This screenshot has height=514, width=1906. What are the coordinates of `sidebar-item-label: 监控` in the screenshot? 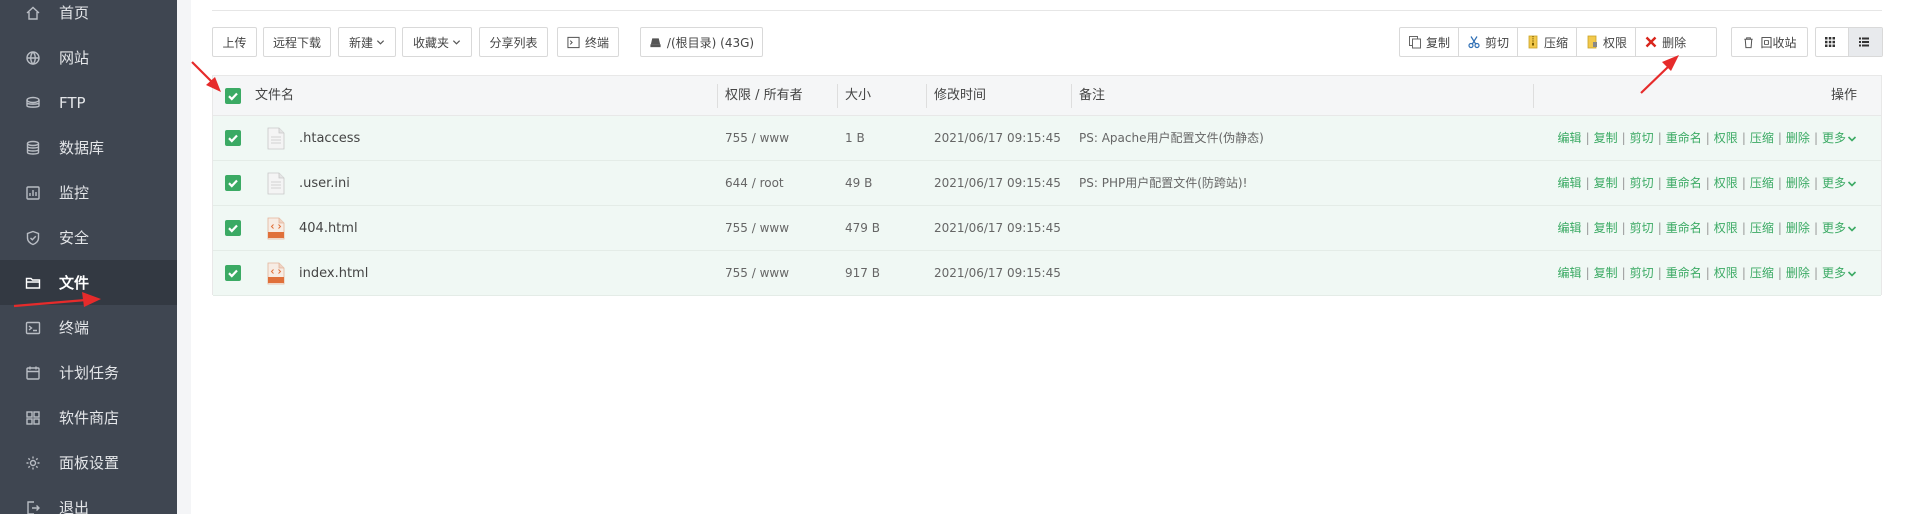 It's located at (74, 193).